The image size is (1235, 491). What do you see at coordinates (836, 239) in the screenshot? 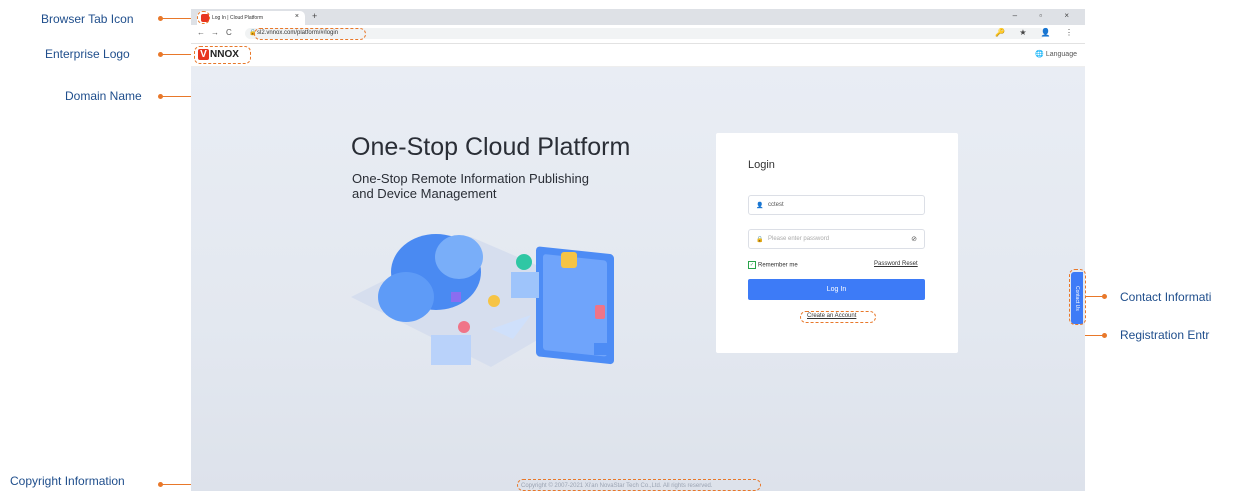
I see `password-input: 🔒 Please enter password ⊘` at bounding box center [836, 239].